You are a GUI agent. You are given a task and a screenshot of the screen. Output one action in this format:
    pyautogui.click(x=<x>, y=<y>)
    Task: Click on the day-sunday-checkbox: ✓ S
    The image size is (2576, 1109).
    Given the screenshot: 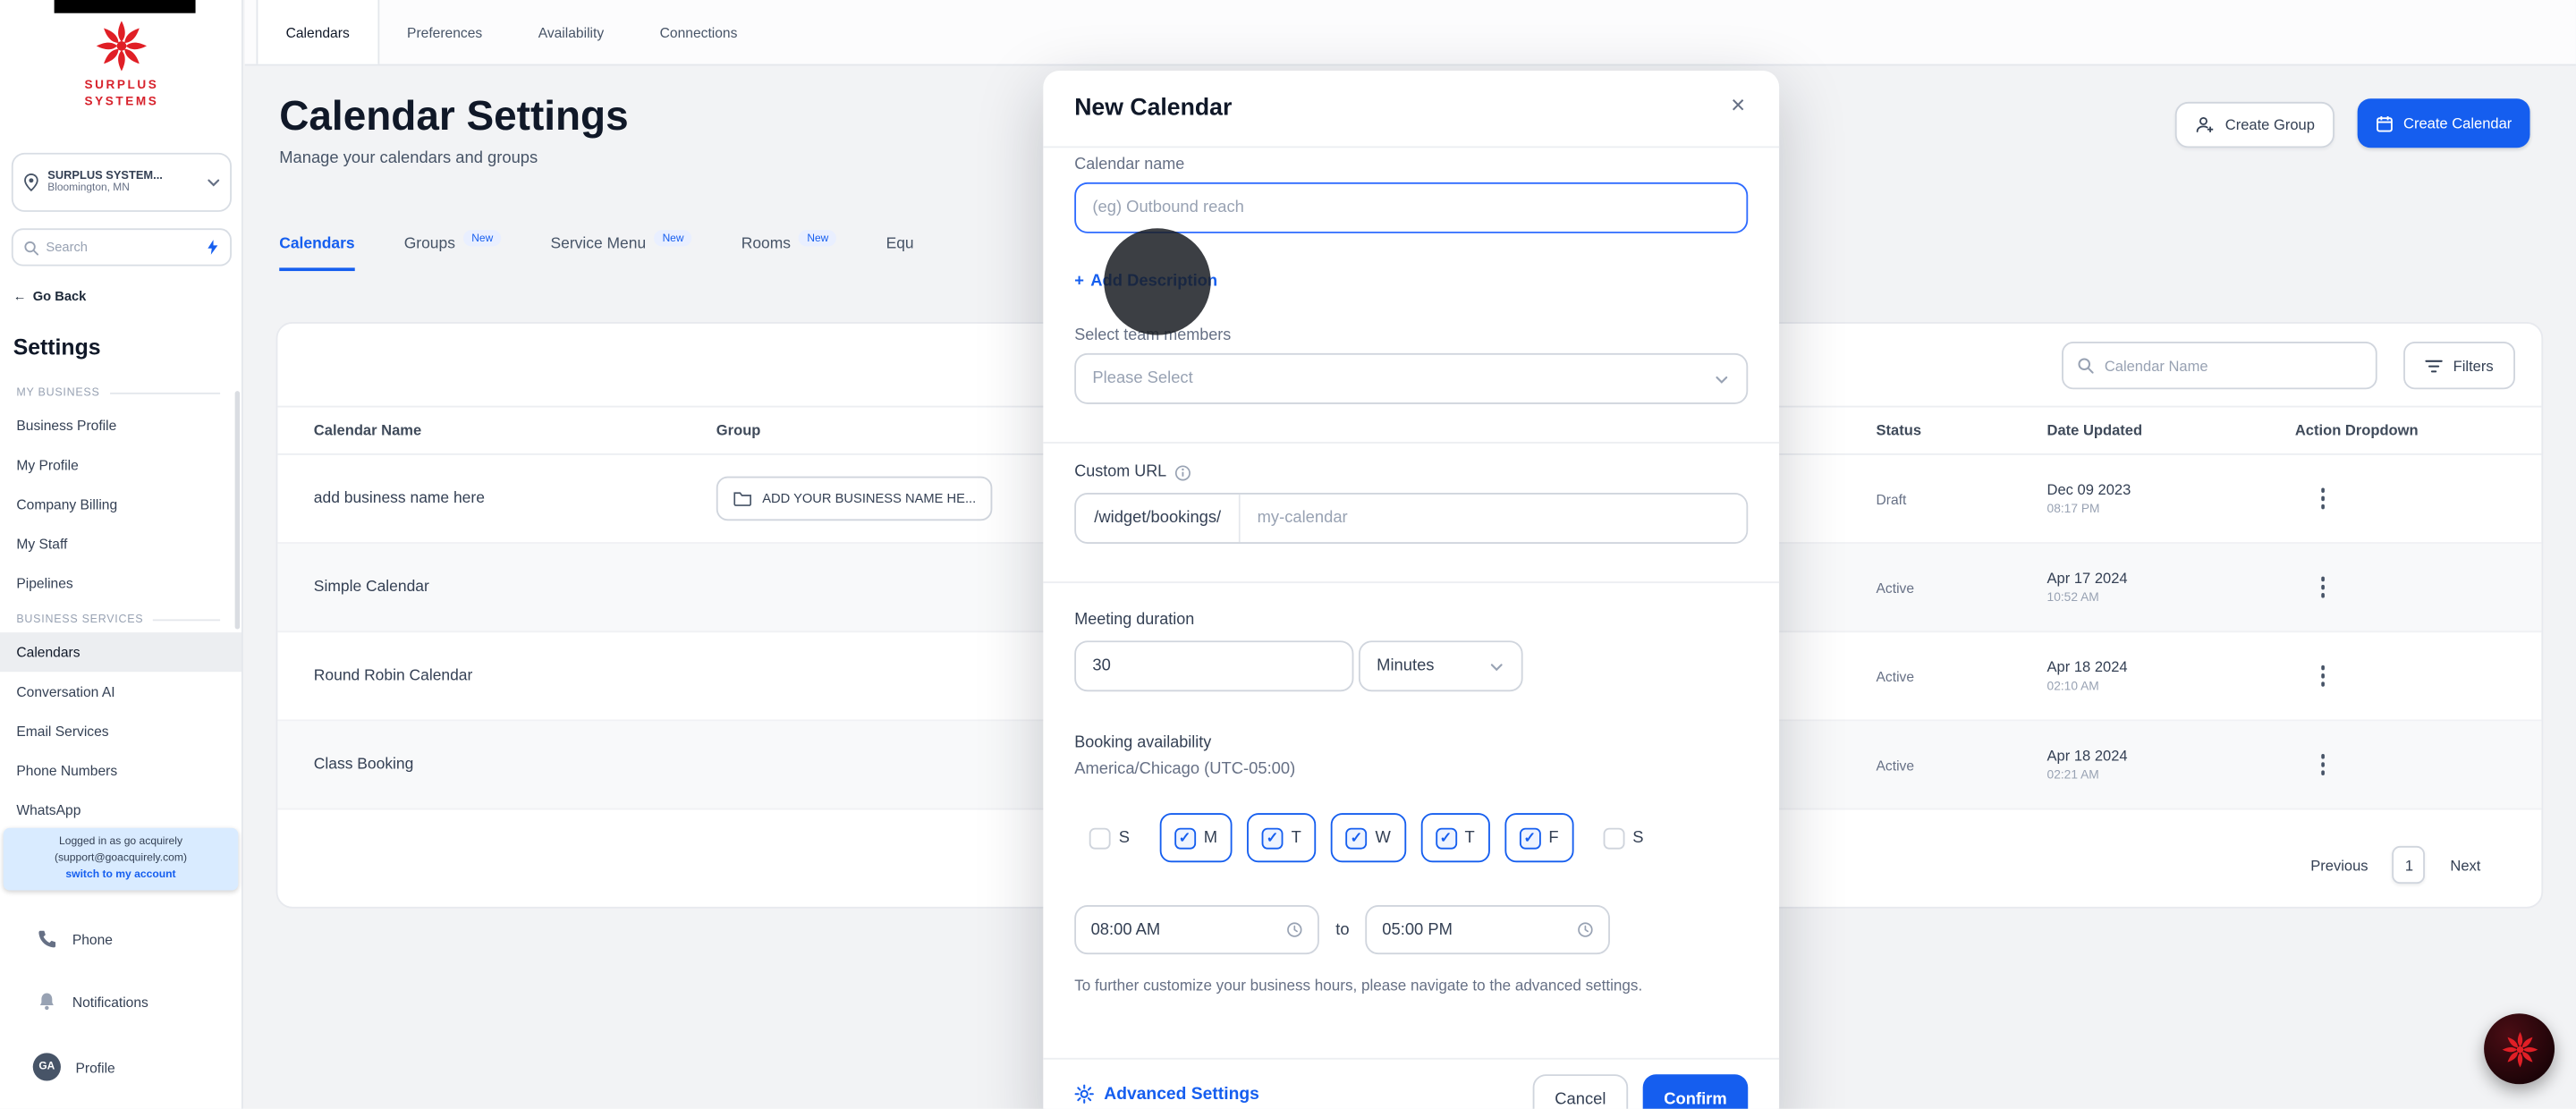 What is the action you would take?
    pyautogui.click(x=1109, y=838)
    